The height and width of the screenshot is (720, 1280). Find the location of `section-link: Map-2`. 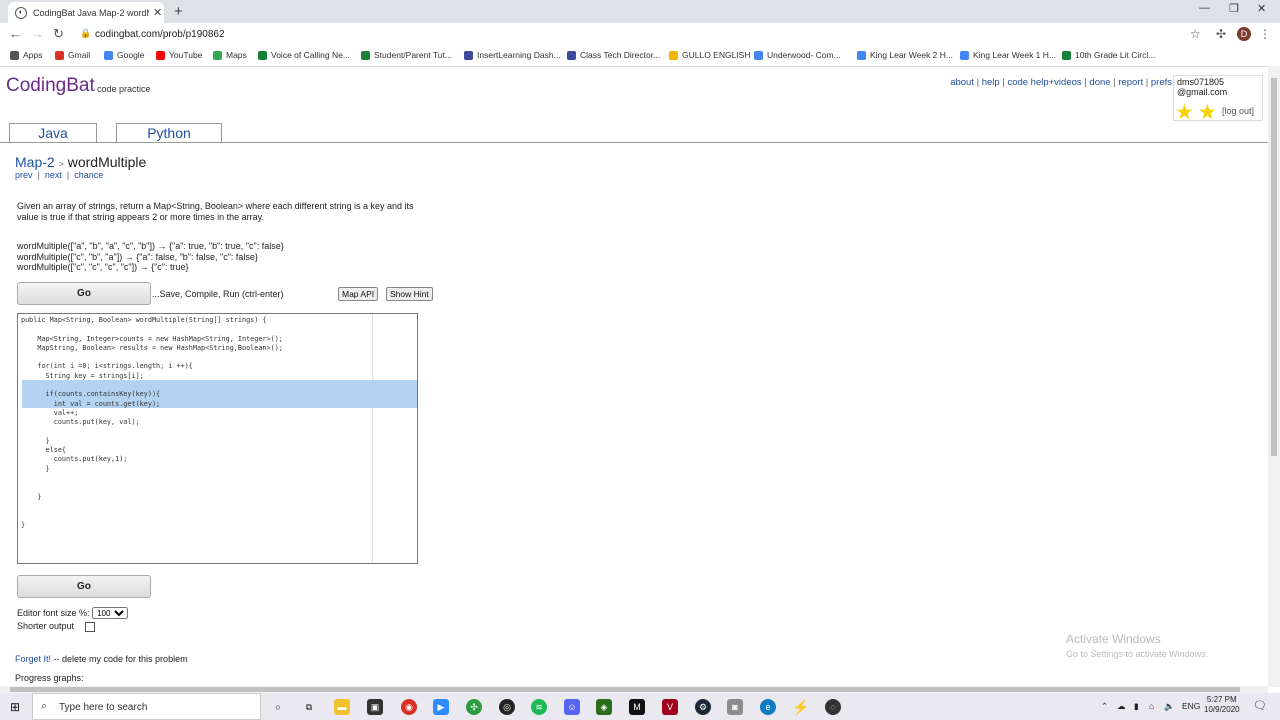

section-link: Map-2 is located at coordinates (35, 162).